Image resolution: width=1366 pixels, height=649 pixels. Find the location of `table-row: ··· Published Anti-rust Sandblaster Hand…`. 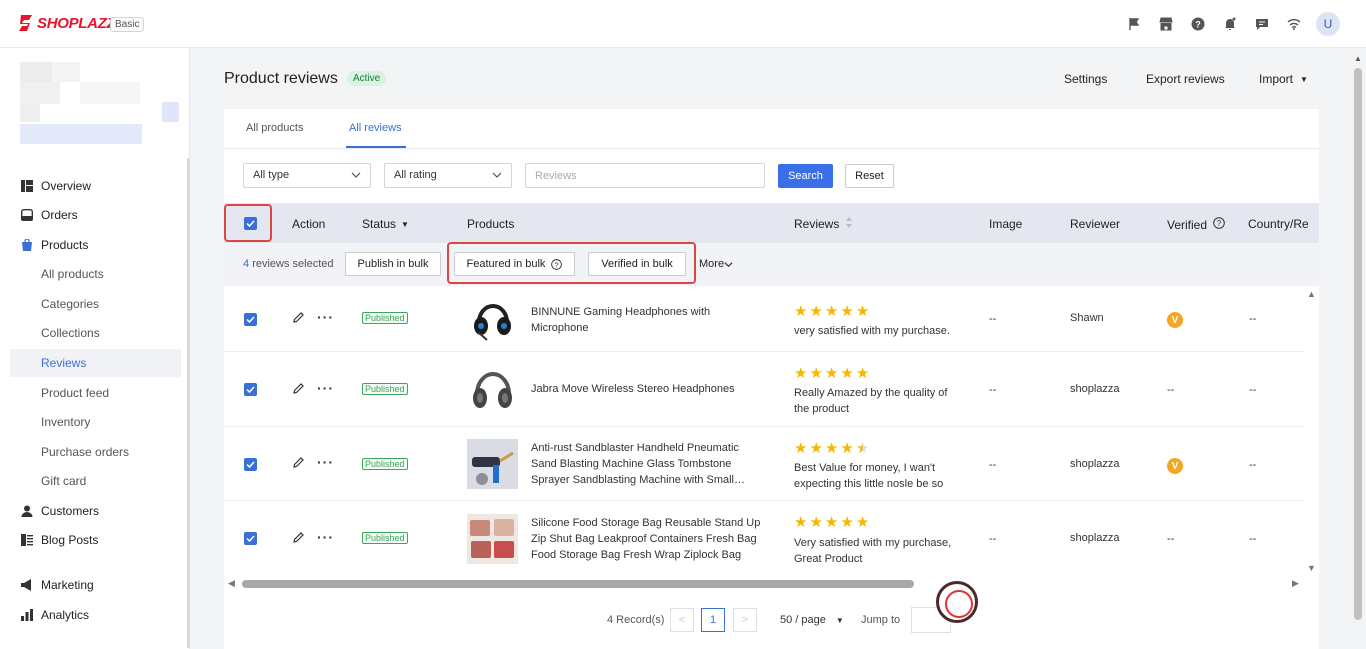

table-row: ··· Published Anti-rust Sandblaster Hand… is located at coordinates (764, 464).